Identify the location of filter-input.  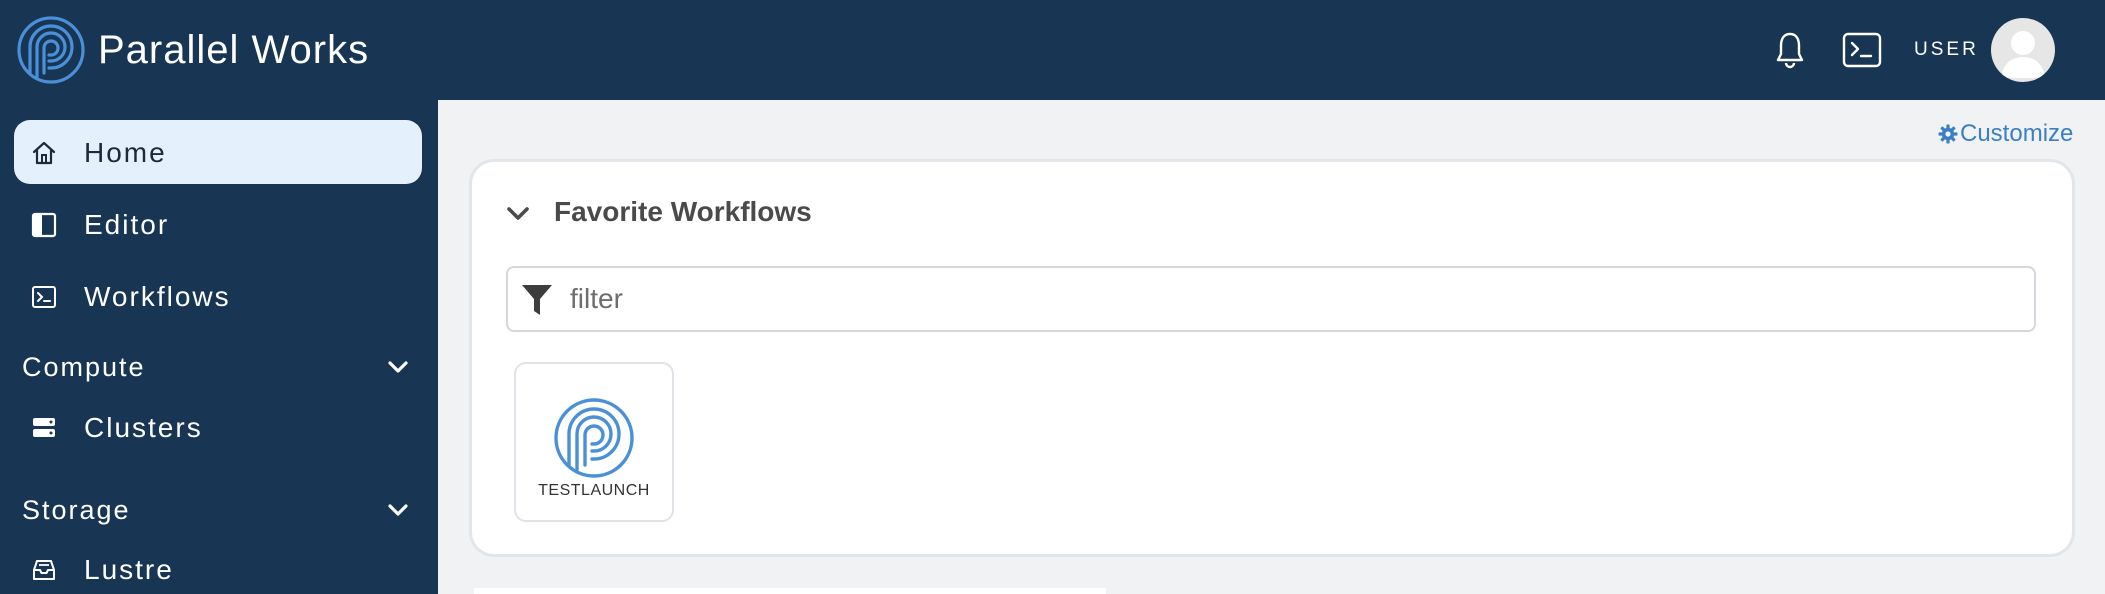
(1290, 299).